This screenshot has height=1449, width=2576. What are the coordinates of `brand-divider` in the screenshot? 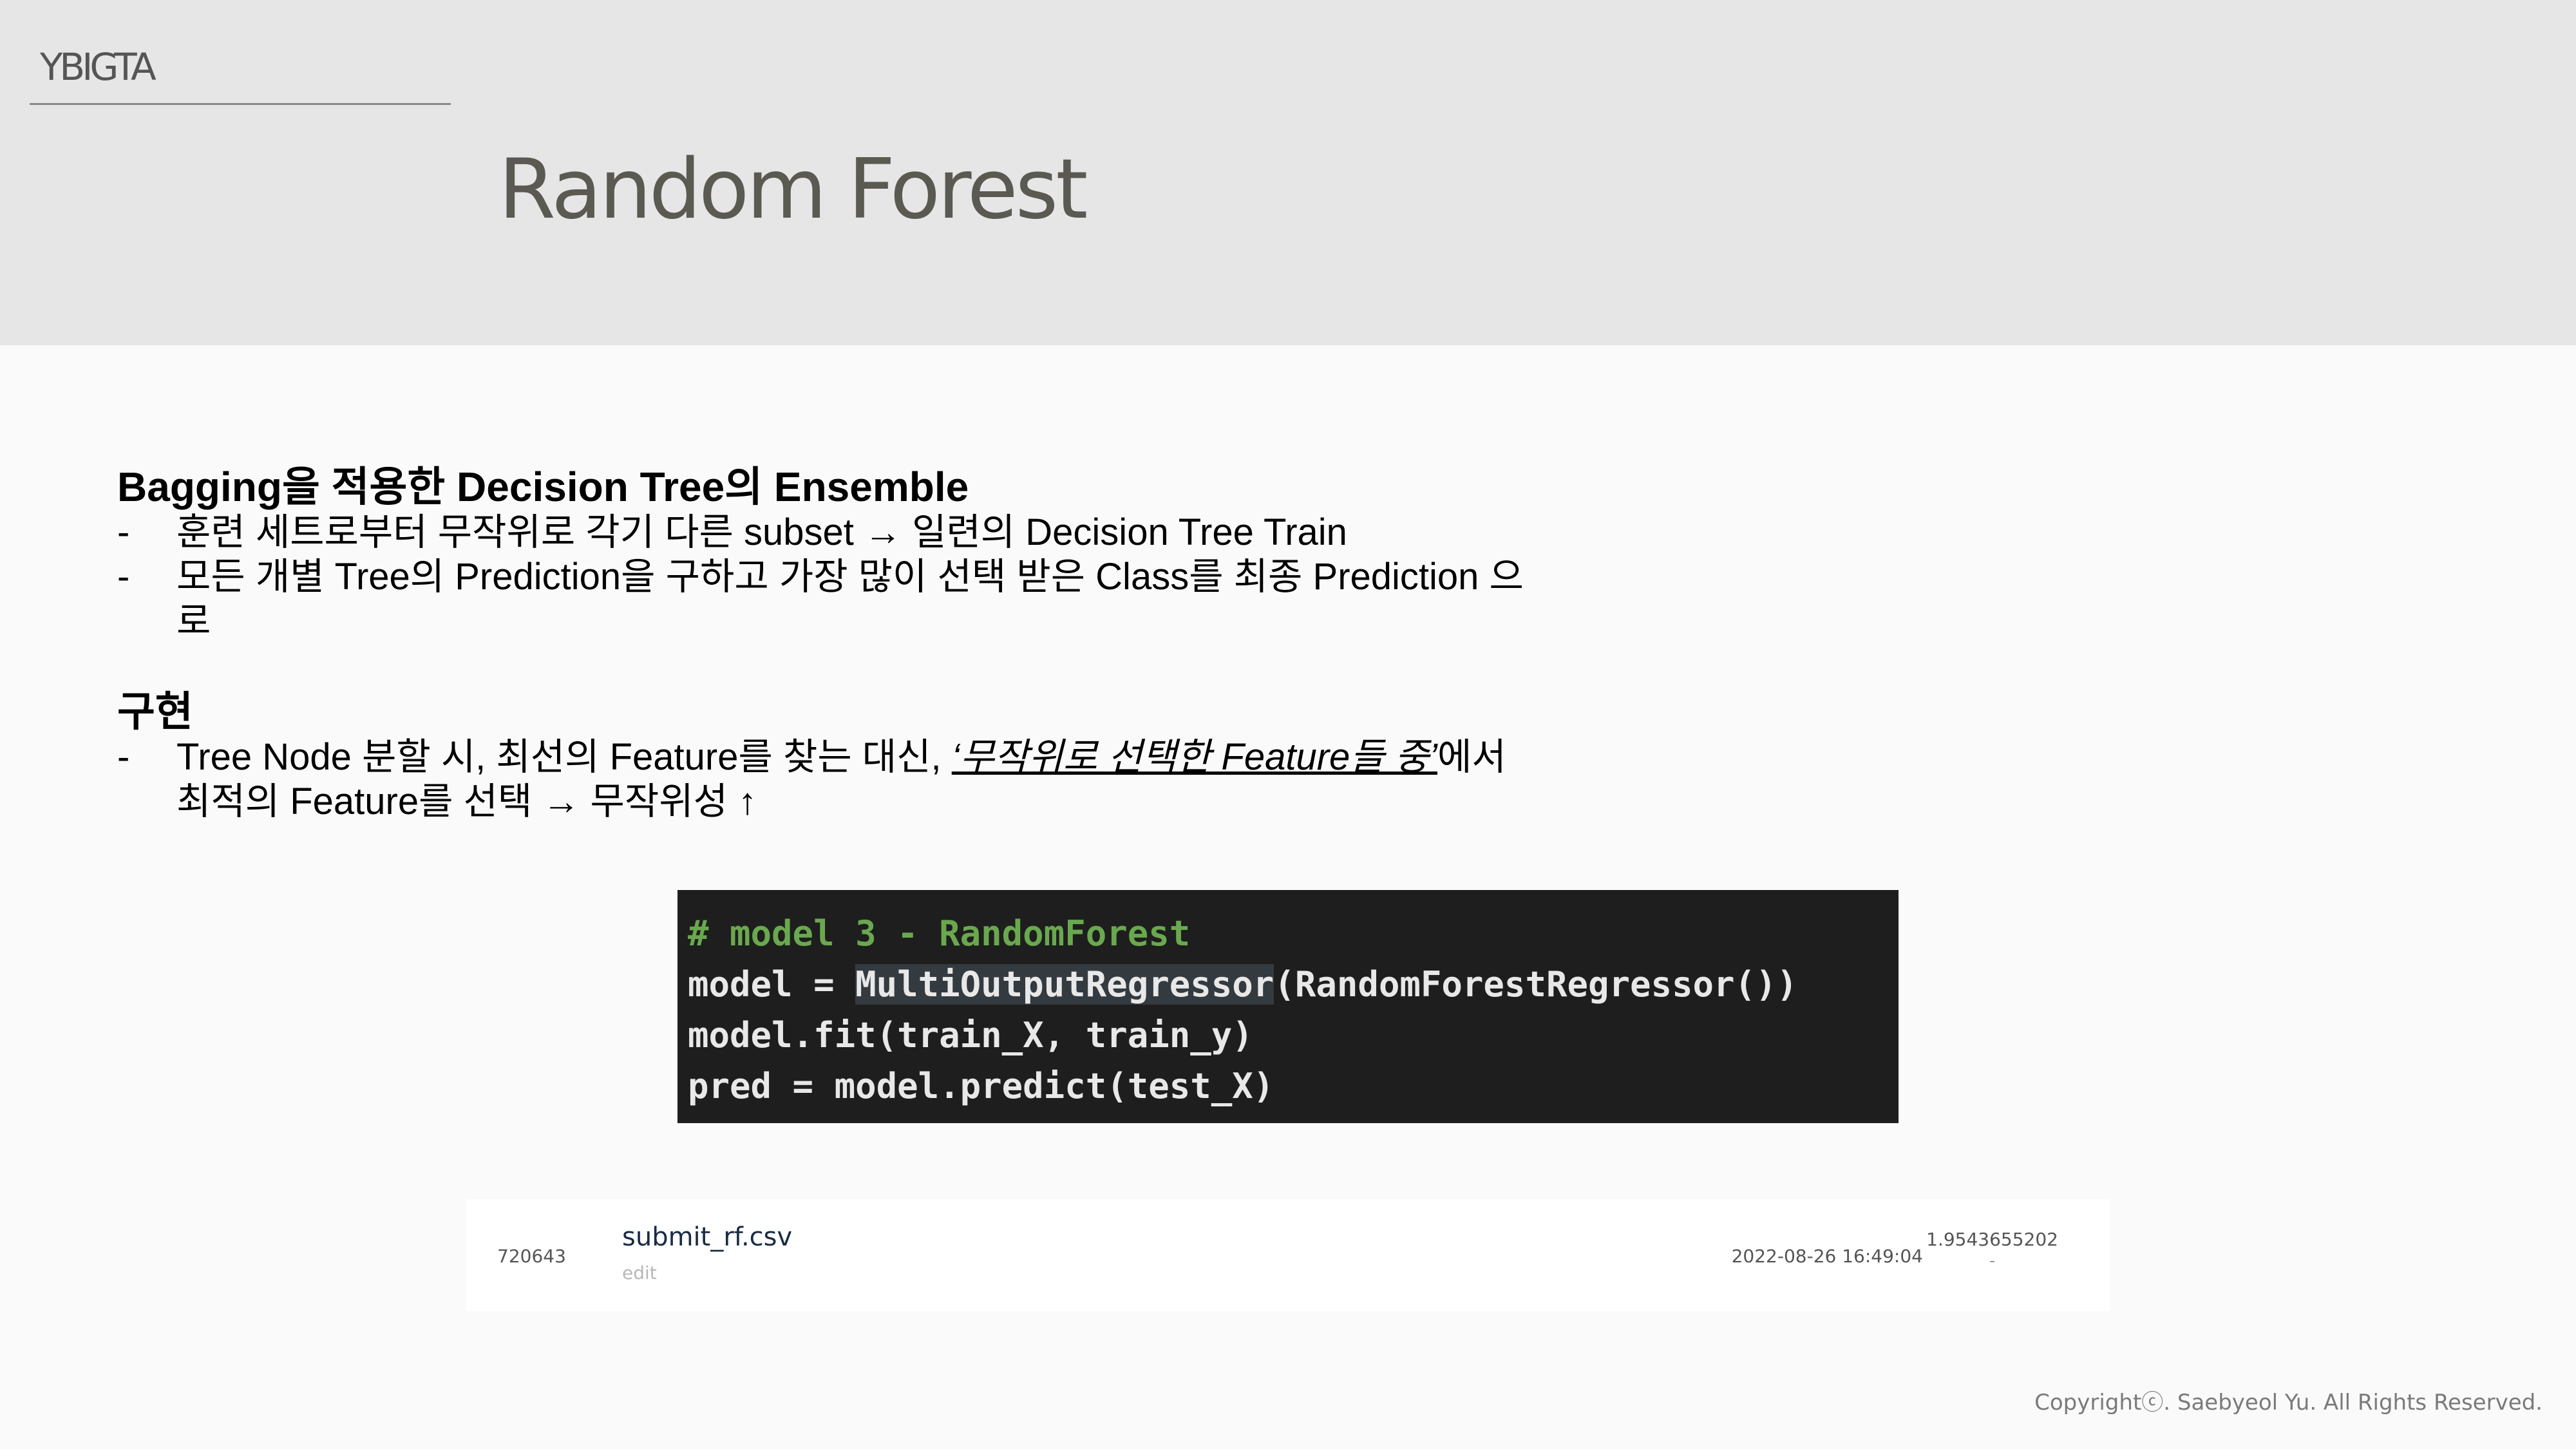 It's located at (240, 104).